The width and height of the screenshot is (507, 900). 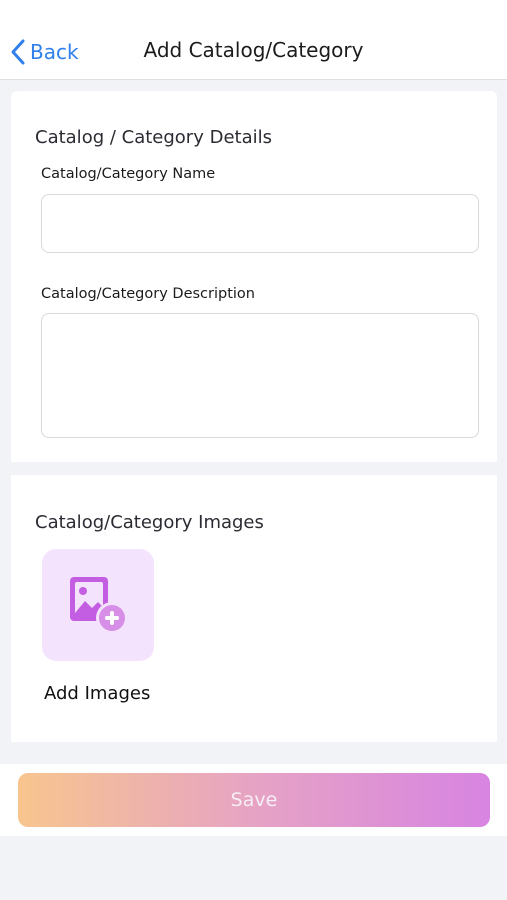 What do you see at coordinates (149, 522) in the screenshot?
I see `images-section-title: Catalog/Category Images` at bounding box center [149, 522].